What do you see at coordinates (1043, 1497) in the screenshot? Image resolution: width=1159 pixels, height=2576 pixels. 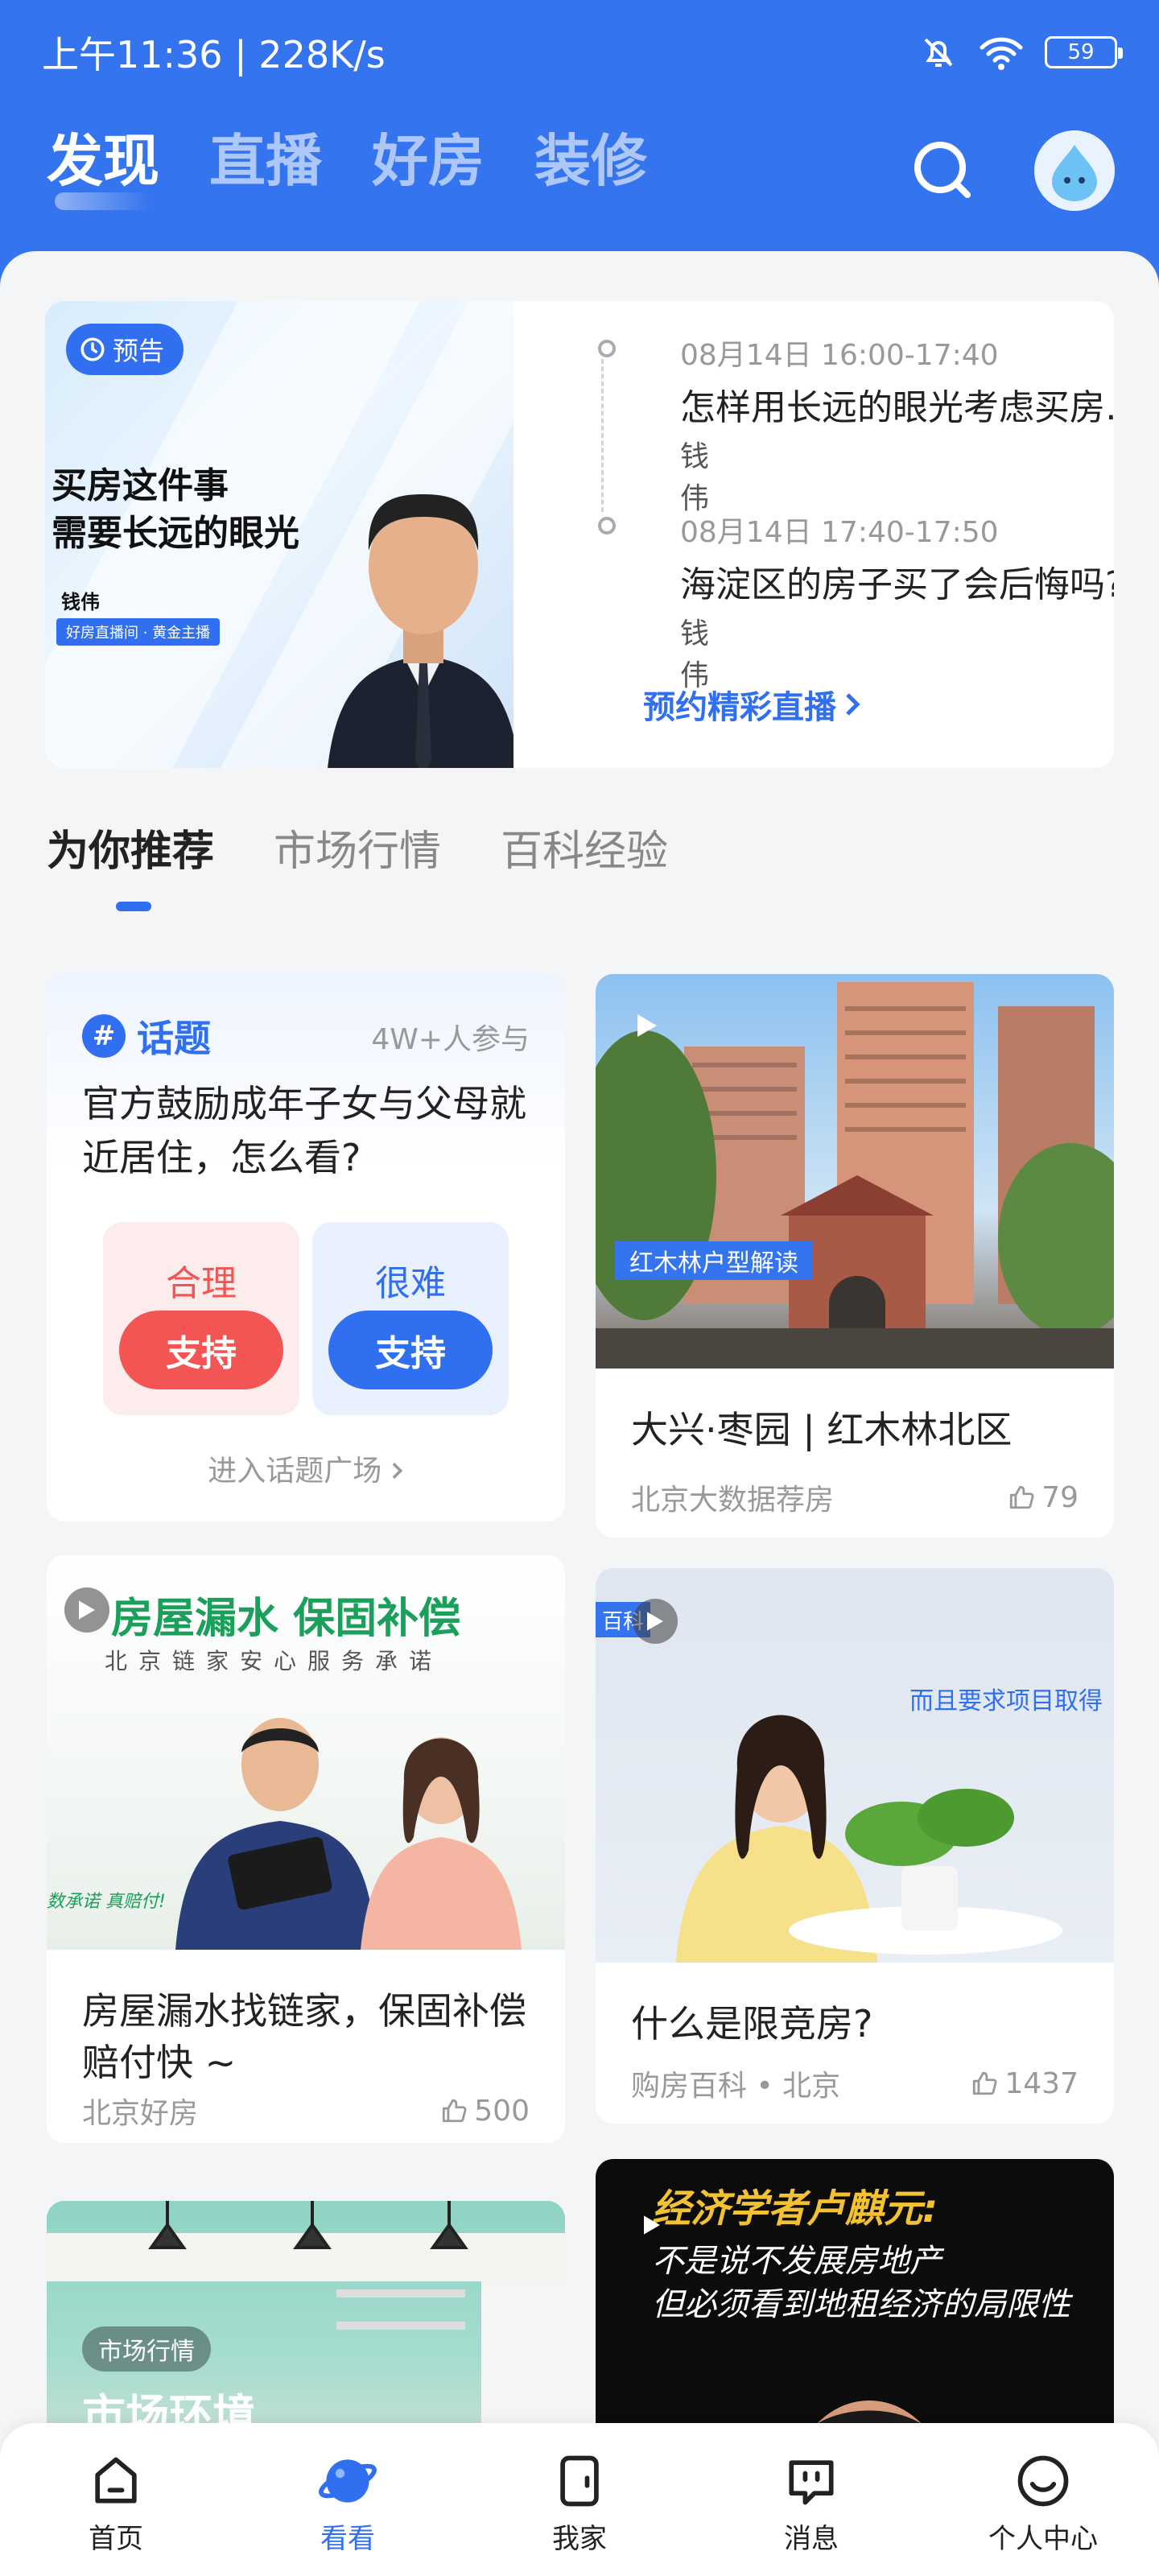 I see `like-count: 79` at bounding box center [1043, 1497].